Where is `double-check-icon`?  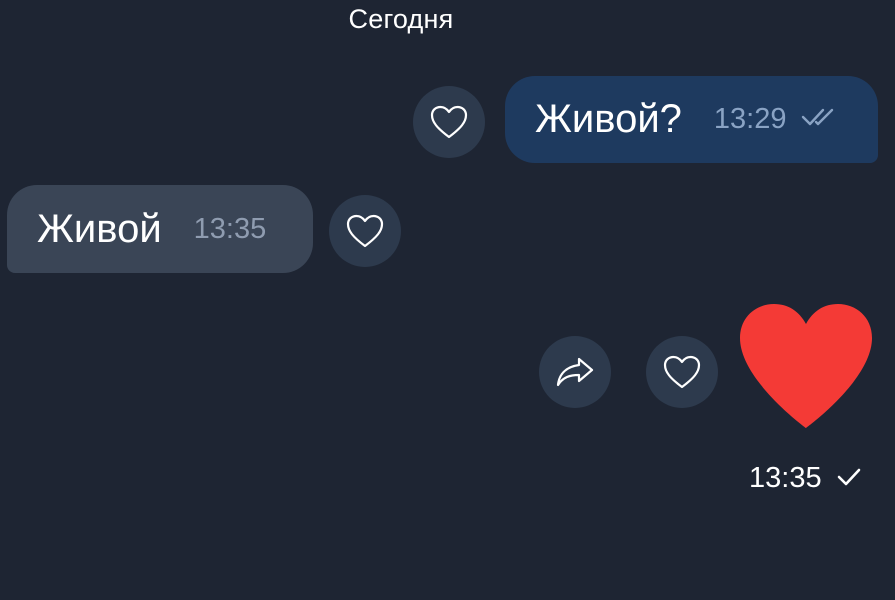
double-check-icon is located at coordinates (820, 119).